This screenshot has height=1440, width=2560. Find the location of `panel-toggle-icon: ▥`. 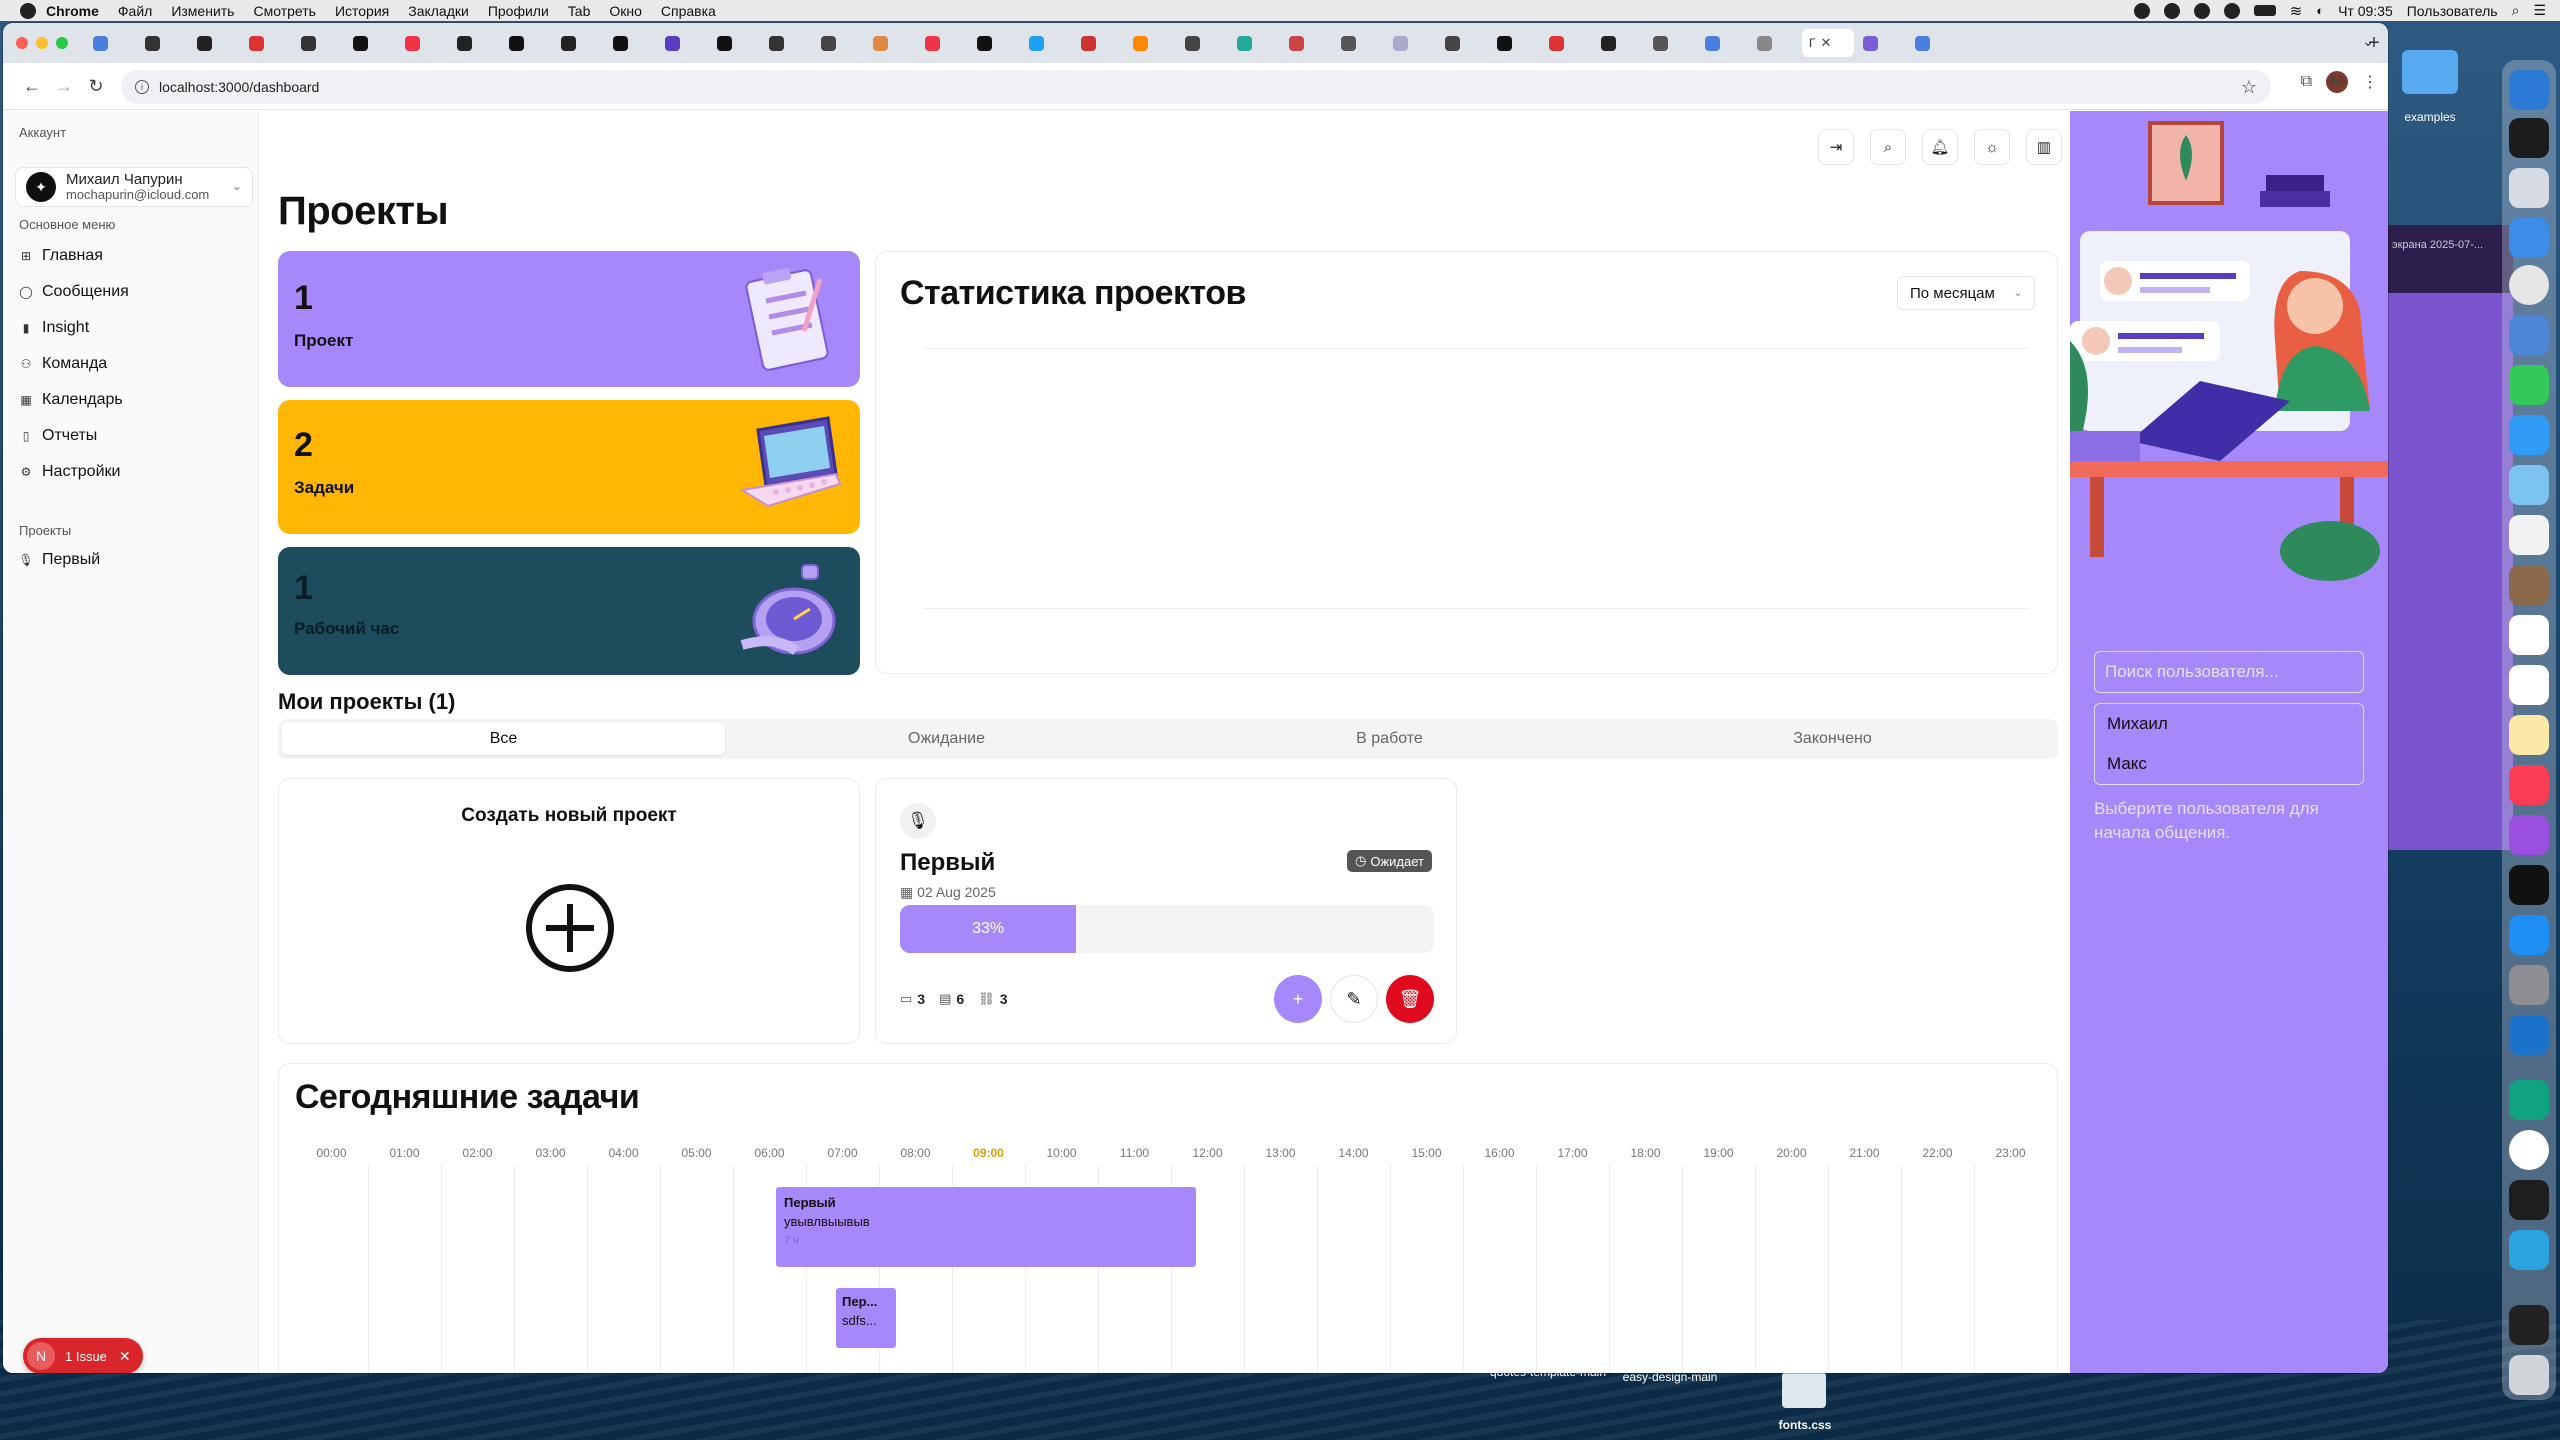

panel-toggle-icon: ▥ is located at coordinates (2044, 147).